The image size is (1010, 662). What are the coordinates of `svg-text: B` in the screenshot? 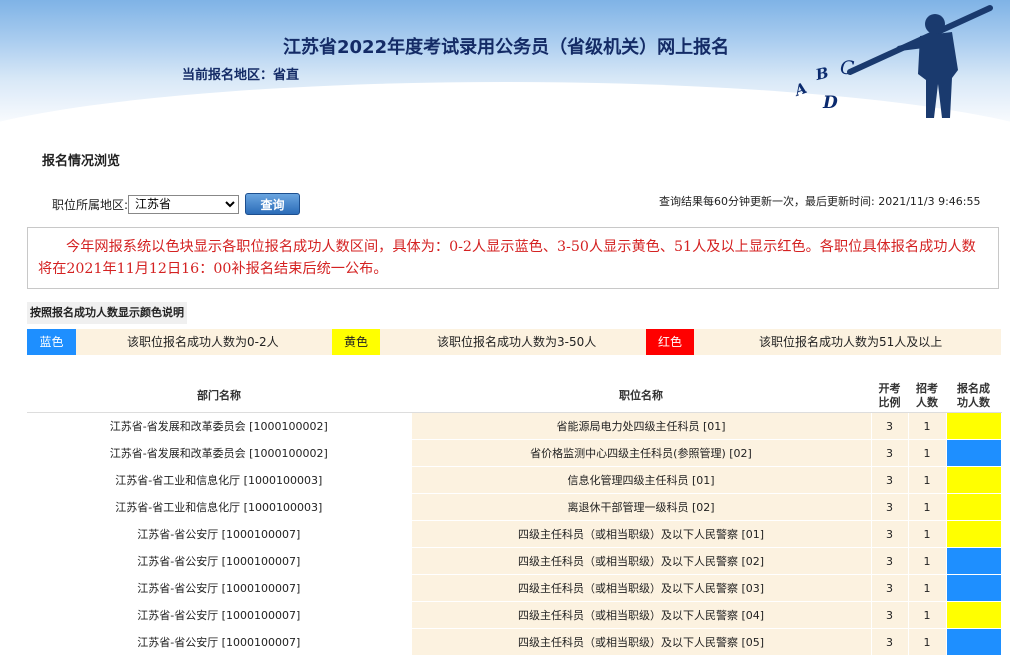 It's located at (821, 74).